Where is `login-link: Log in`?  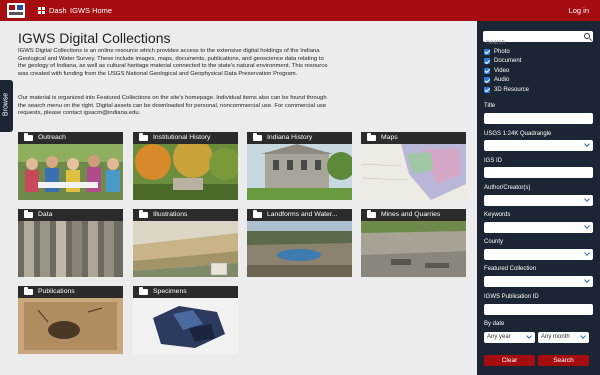
login-link: Log in is located at coordinates (579, 10).